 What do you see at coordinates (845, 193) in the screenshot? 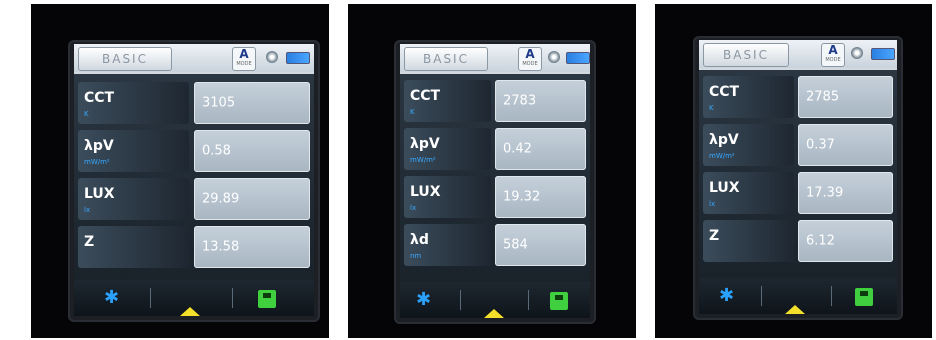
I see `reading-value-box: 17.39` at bounding box center [845, 193].